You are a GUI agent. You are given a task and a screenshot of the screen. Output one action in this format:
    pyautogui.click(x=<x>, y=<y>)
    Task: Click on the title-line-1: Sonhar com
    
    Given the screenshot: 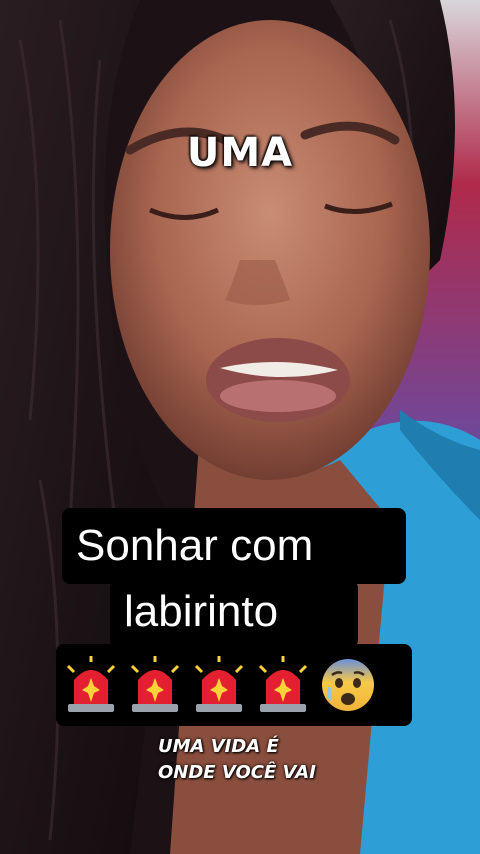 What is the action you would take?
    pyautogui.click(x=234, y=546)
    